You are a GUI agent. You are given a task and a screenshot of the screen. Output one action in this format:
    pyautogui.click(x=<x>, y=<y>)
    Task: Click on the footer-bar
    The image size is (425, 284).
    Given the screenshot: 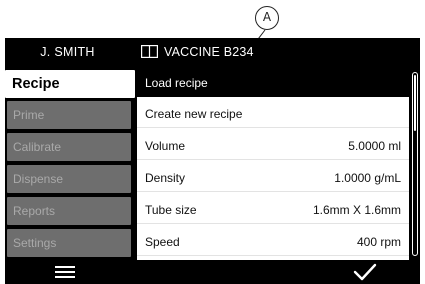 What is the action you would take?
    pyautogui.click(x=212, y=272)
    